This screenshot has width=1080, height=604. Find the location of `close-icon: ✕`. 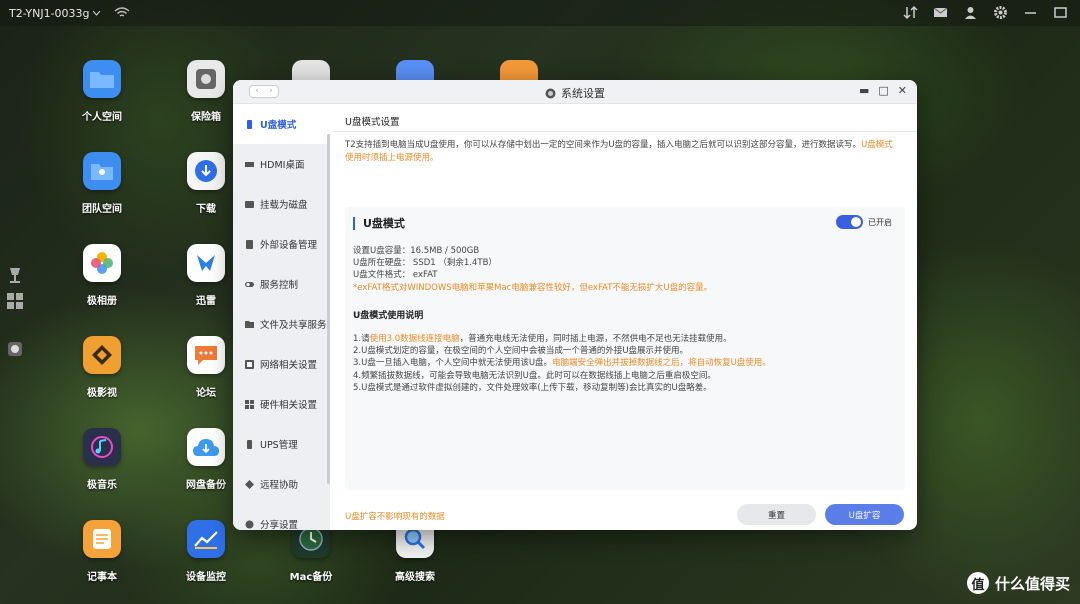

close-icon: ✕ is located at coordinates (902, 90).